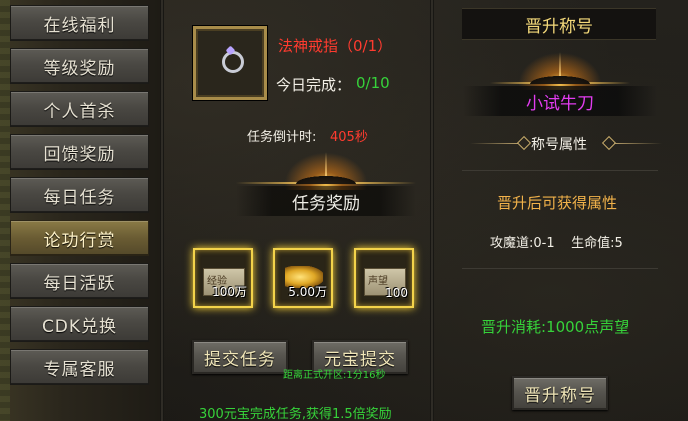 This screenshot has height=421, width=688. I want to click on reputation-count: 100, so click(396, 293).